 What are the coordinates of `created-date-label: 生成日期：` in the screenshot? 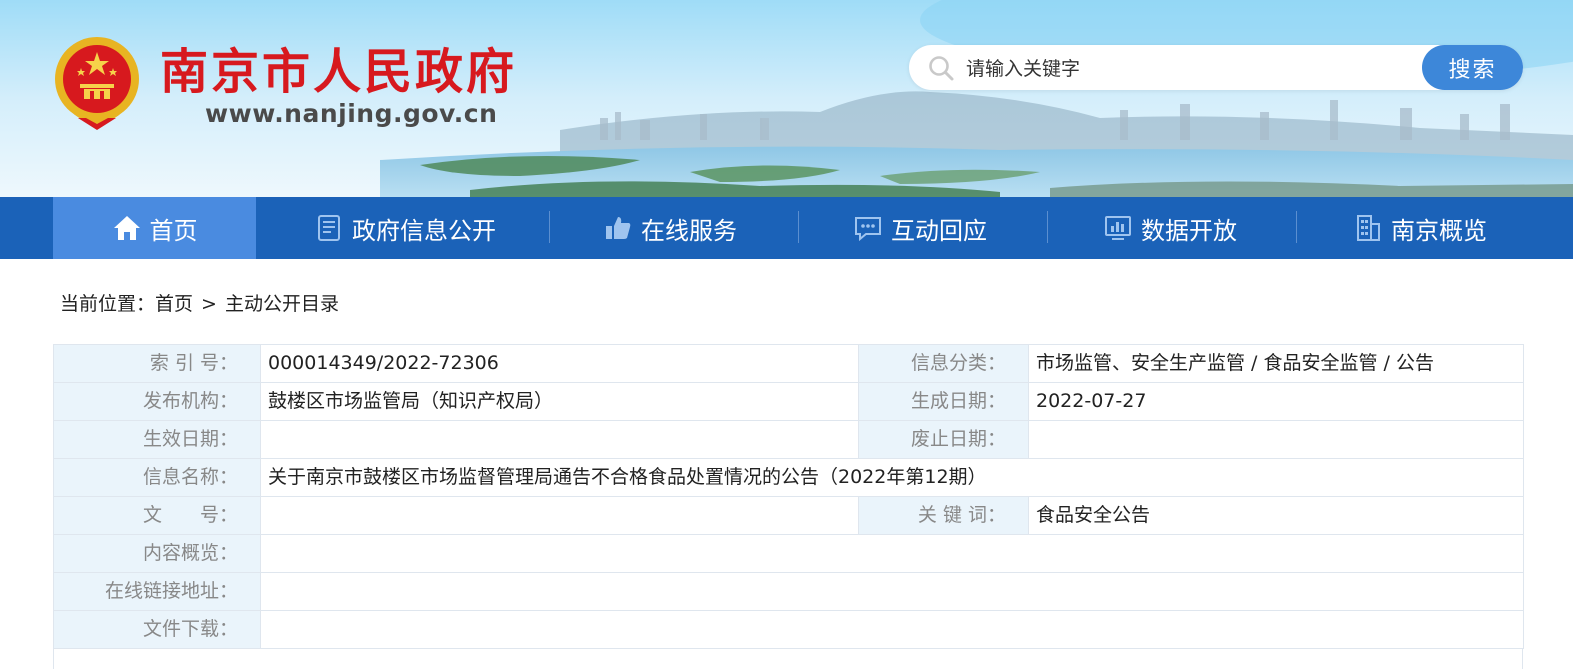 It's located at (943, 401).